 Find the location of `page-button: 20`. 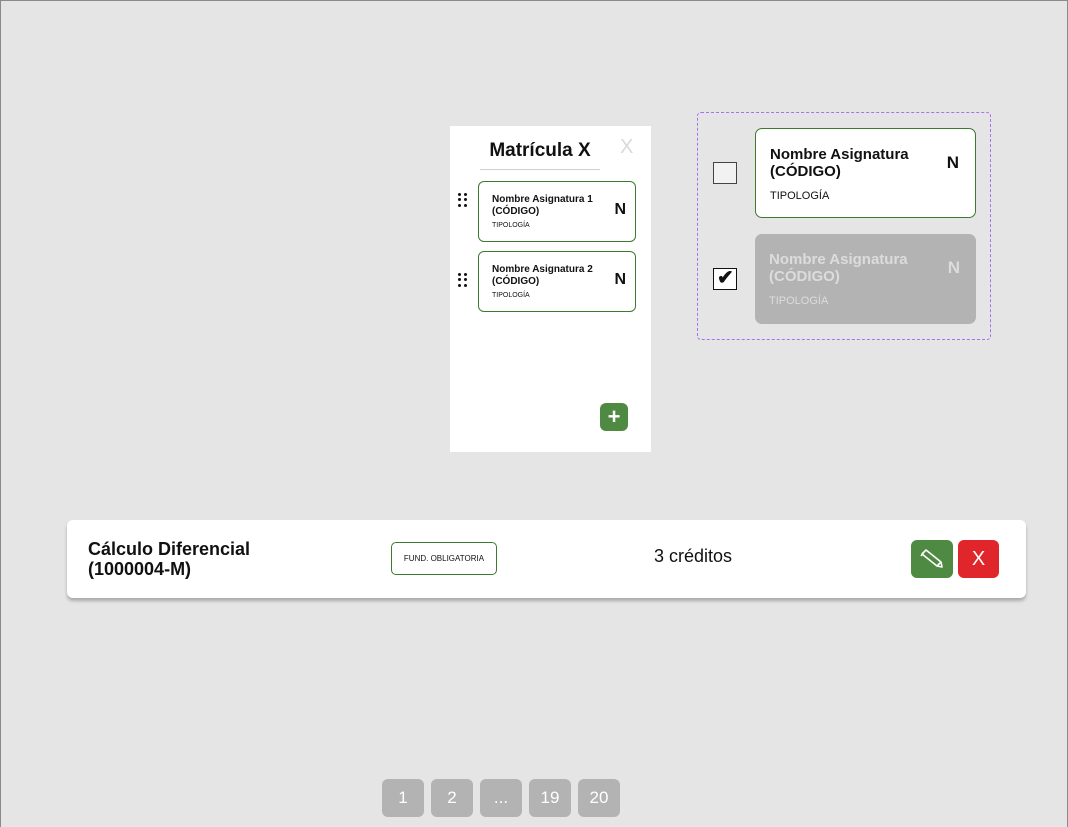

page-button: 20 is located at coordinates (599, 798).